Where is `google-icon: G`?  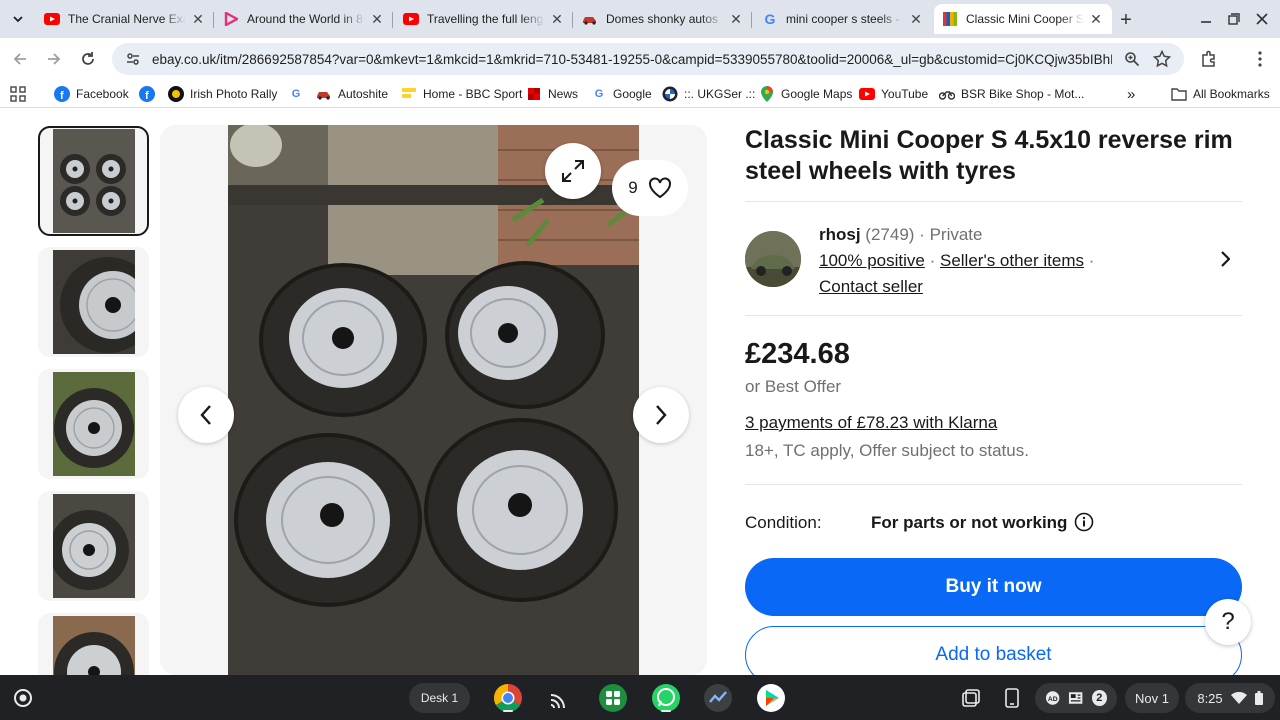 google-icon: G is located at coordinates (296, 94).